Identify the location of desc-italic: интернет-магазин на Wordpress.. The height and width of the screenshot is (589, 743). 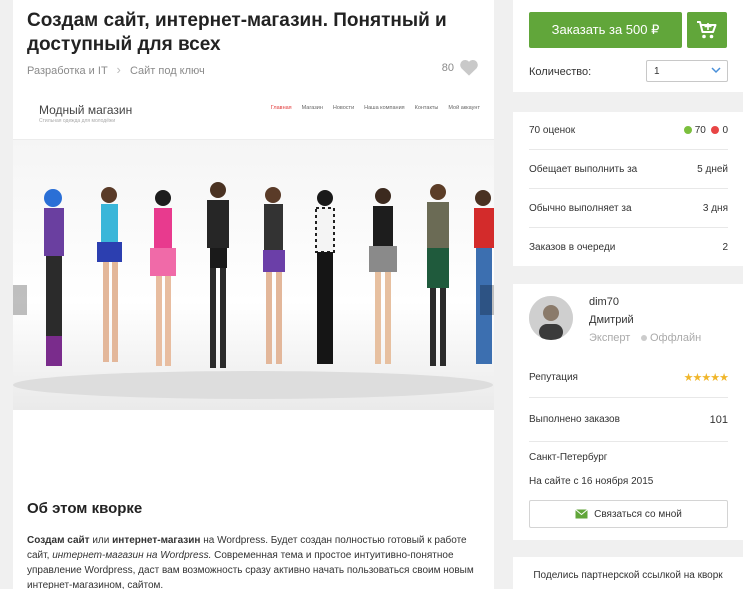
(132, 555).